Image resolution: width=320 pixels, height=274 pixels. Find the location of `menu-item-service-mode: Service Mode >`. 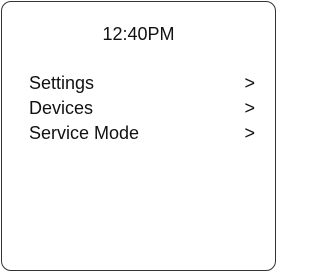

menu-item-service-mode: Service Mode > is located at coordinates (142, 134).